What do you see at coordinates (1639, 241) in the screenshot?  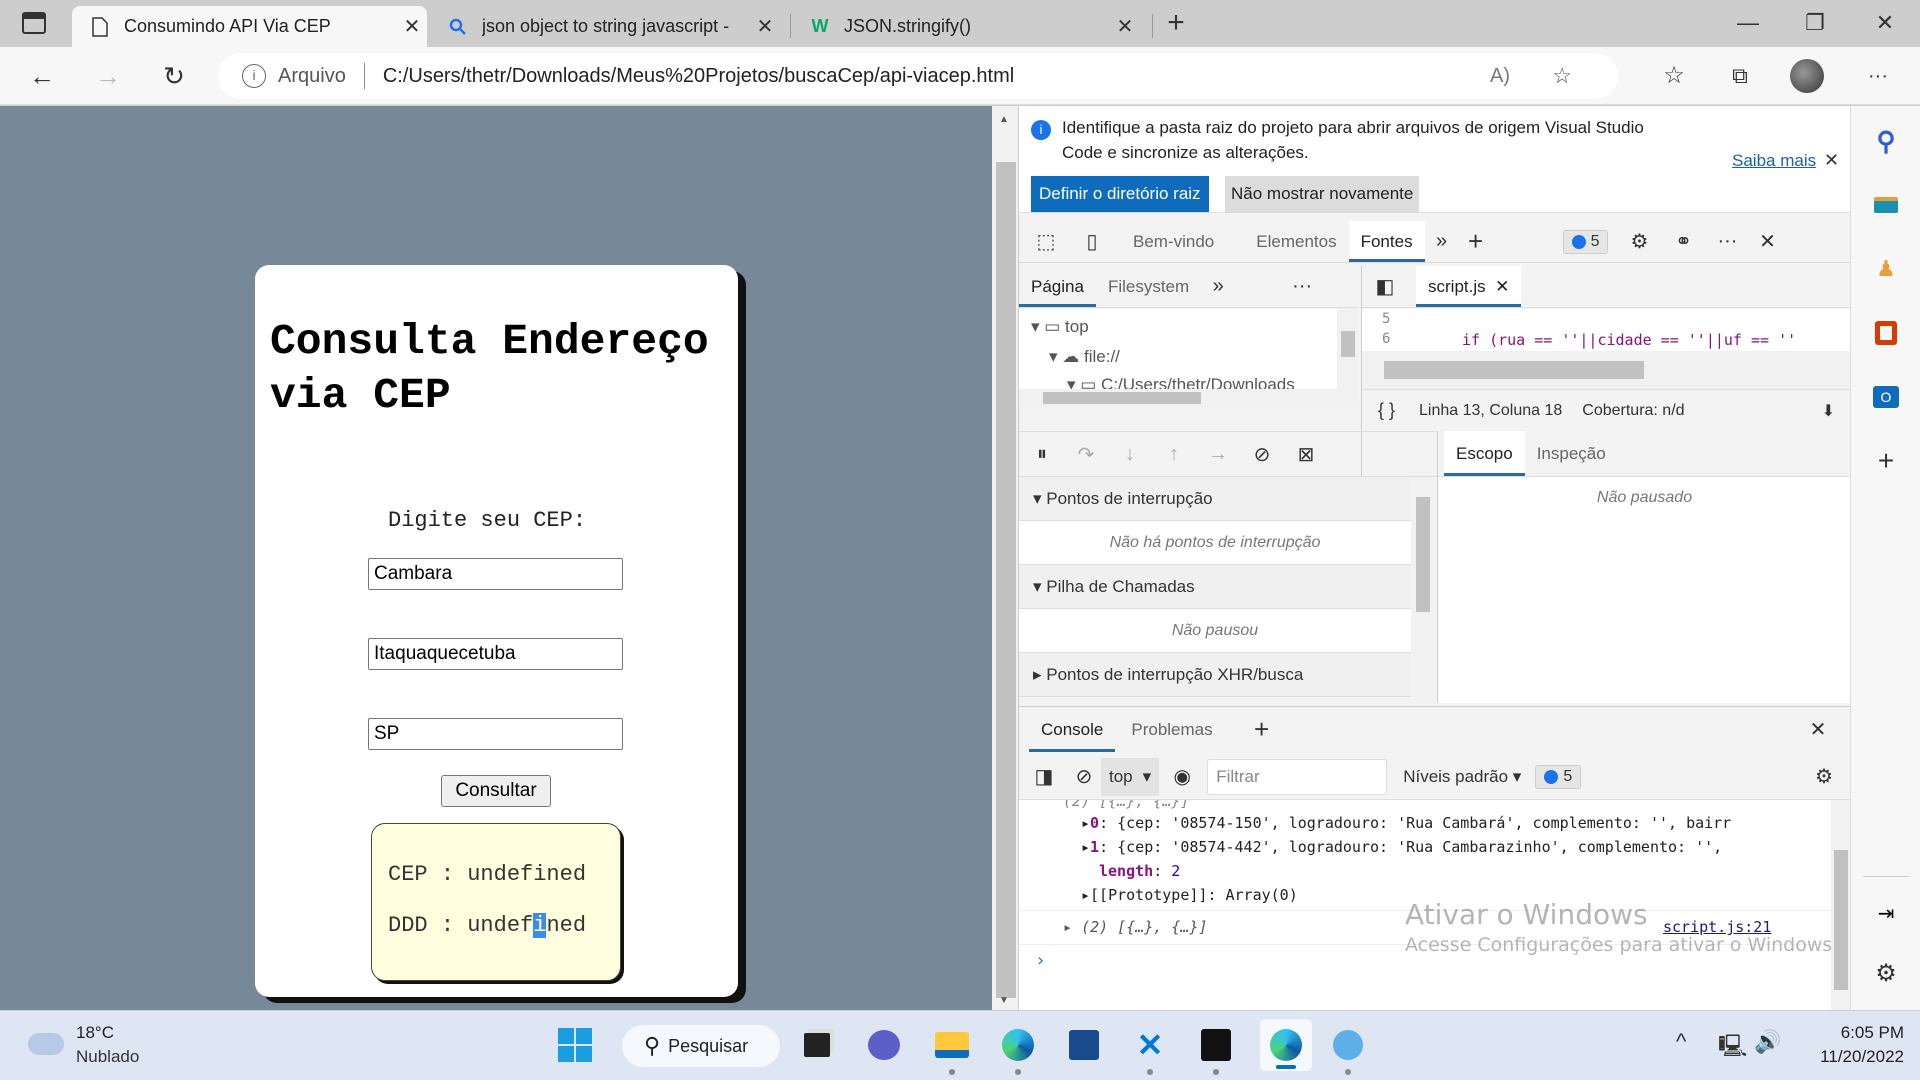 I see `settings-gear-icon: ⚙` at bounding box center [1639, 241].